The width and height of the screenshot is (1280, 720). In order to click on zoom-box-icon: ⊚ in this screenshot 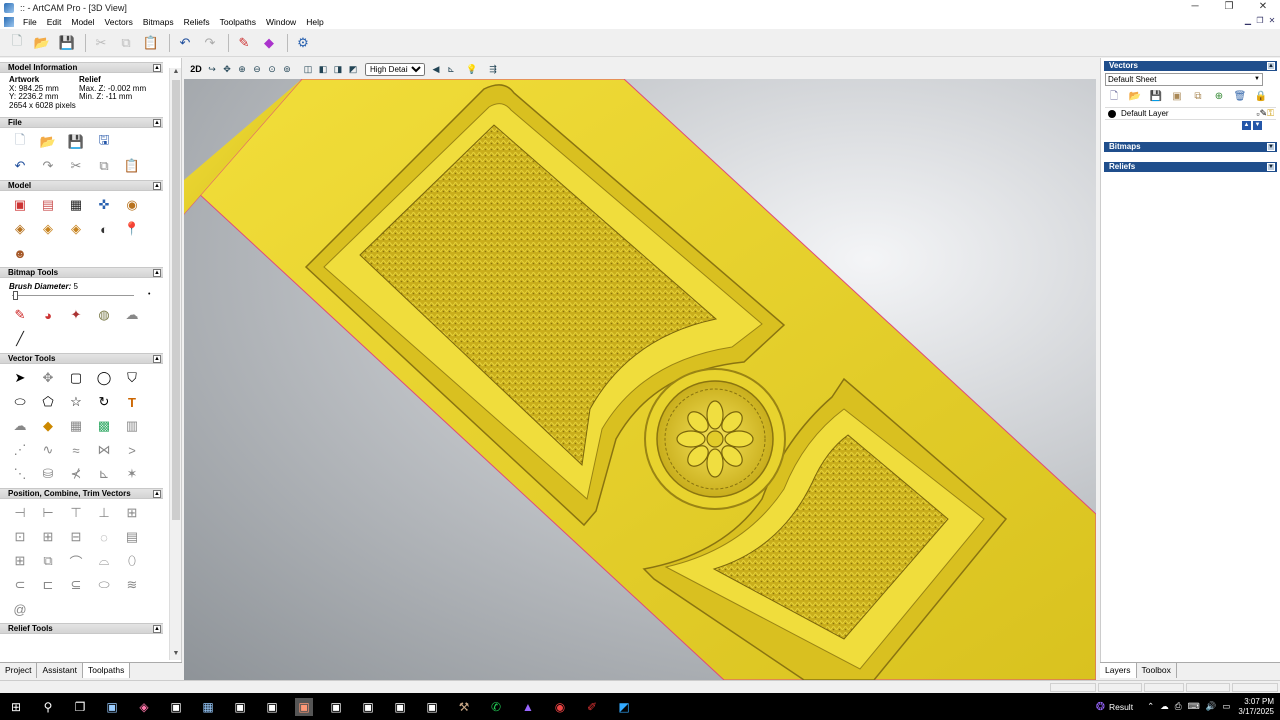, I will do `click(287, 69)`.